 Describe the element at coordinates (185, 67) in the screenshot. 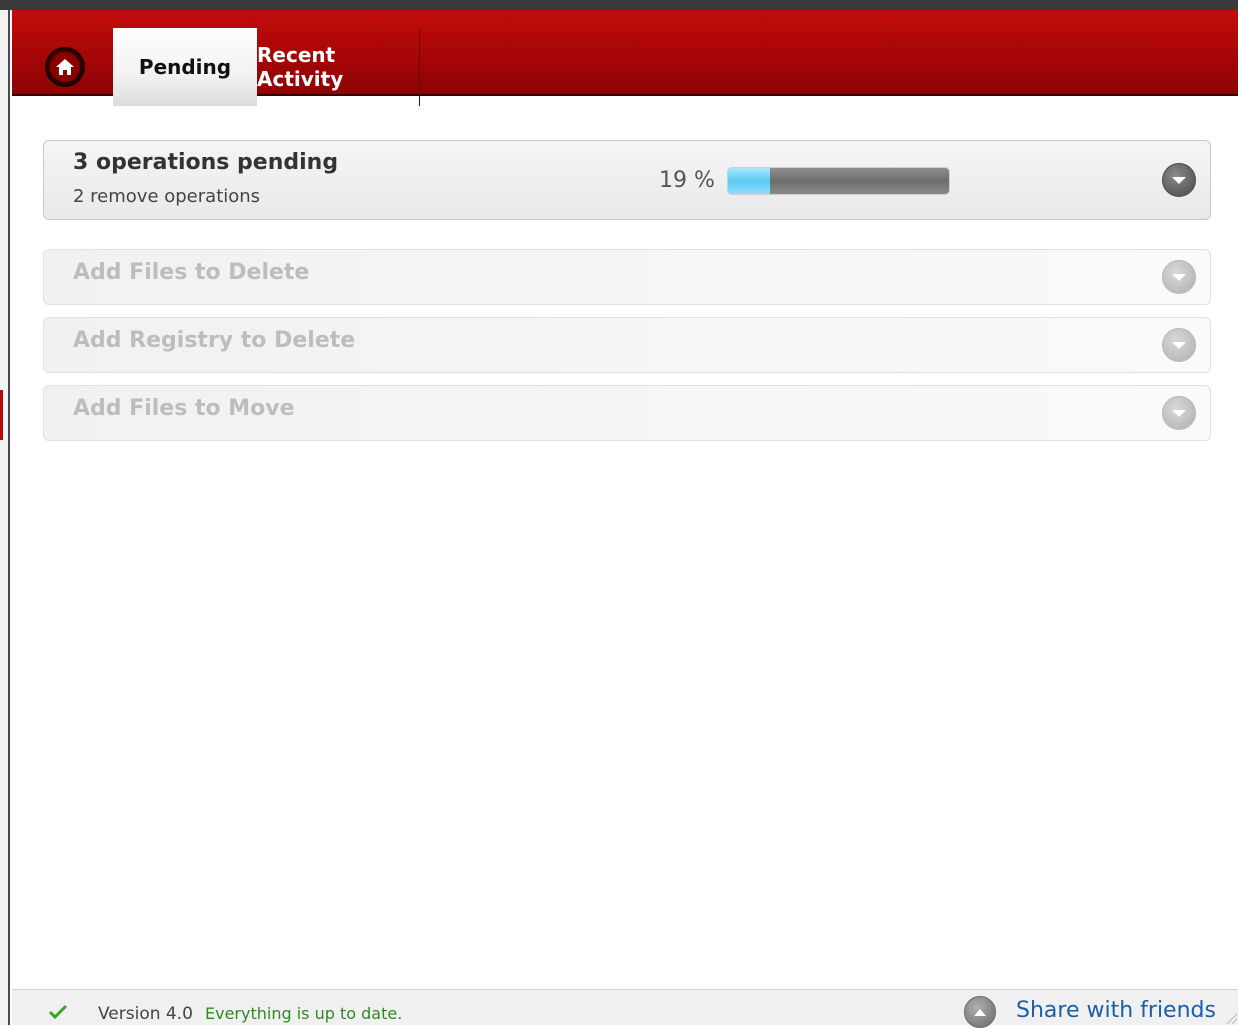

I see `tab-pending: Pending` at that location.